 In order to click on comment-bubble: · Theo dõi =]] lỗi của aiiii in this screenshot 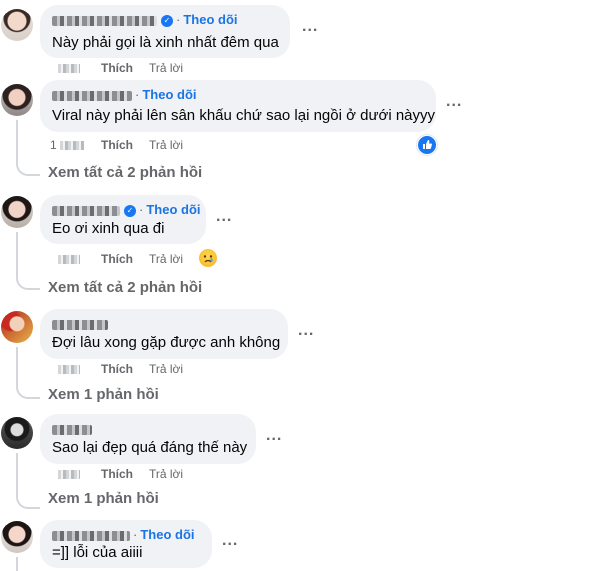, I will do `click(126, 544)`.